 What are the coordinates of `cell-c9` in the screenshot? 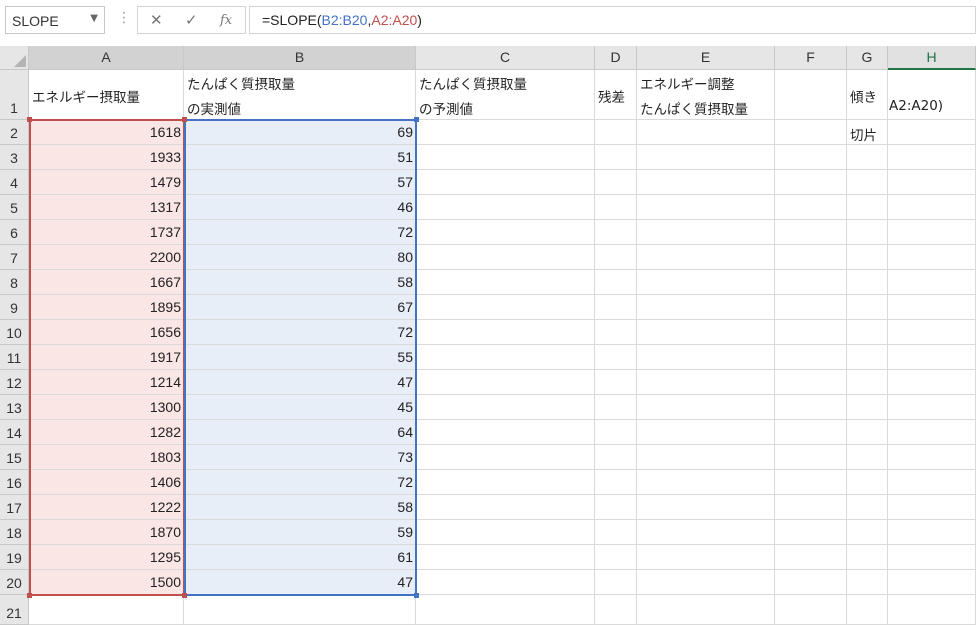 It's located at (505, 307).